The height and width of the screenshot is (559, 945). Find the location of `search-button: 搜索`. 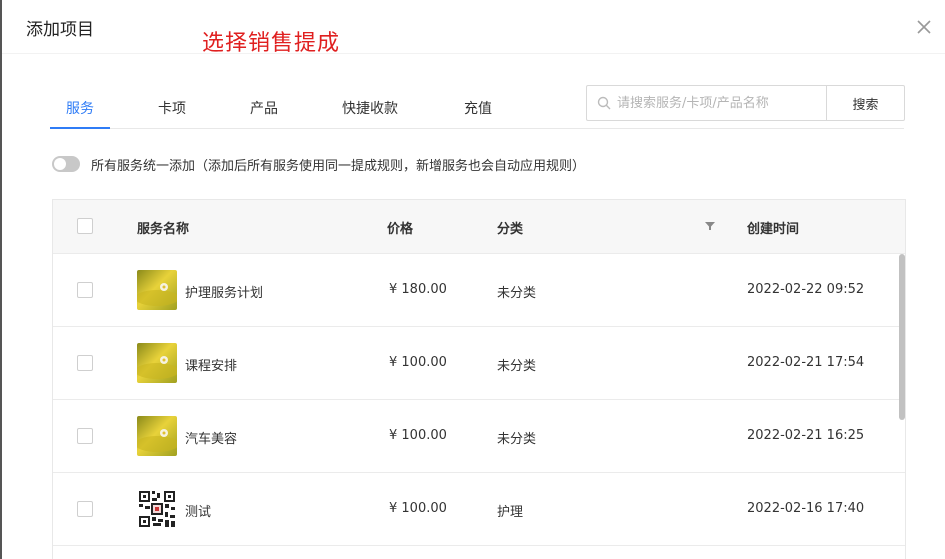

search-button: 搜索 is located at coordinates (865, 103).